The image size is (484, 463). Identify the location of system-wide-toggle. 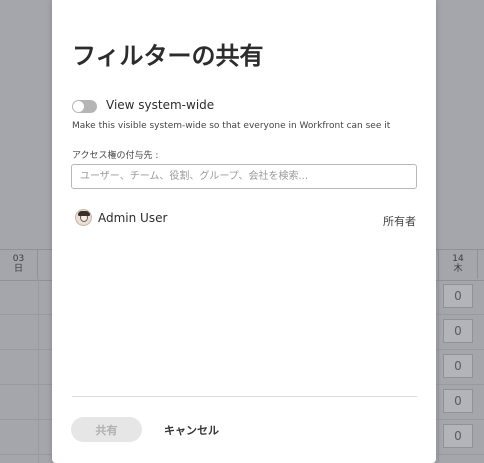
(84, 106).